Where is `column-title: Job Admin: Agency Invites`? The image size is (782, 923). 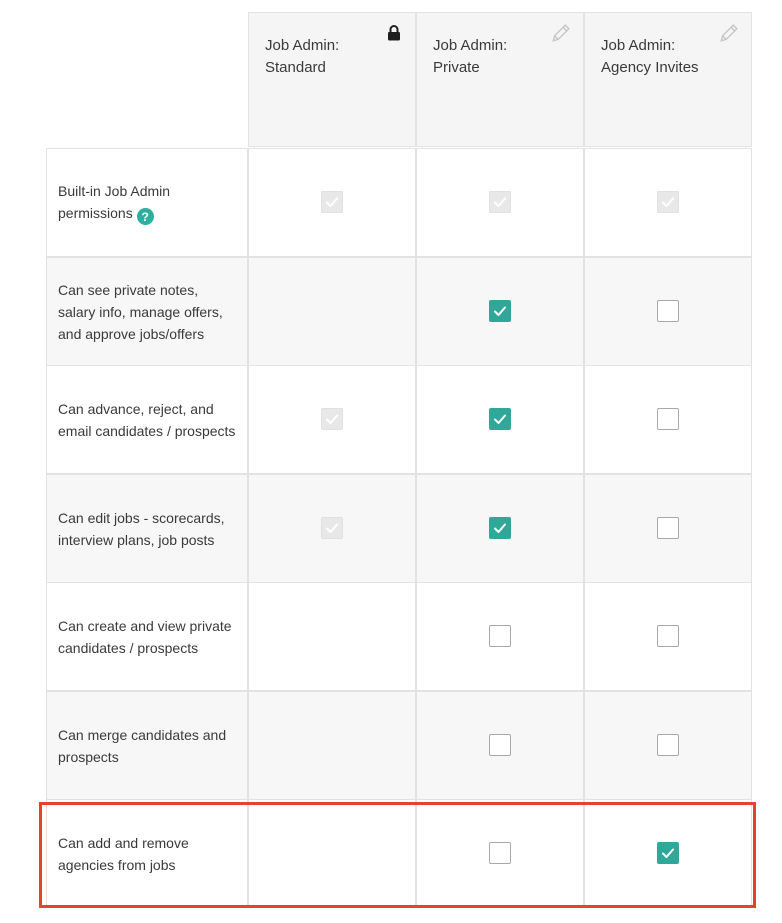 column-title: Job Admin: Agency Invites is located at coordinates (661, 57).